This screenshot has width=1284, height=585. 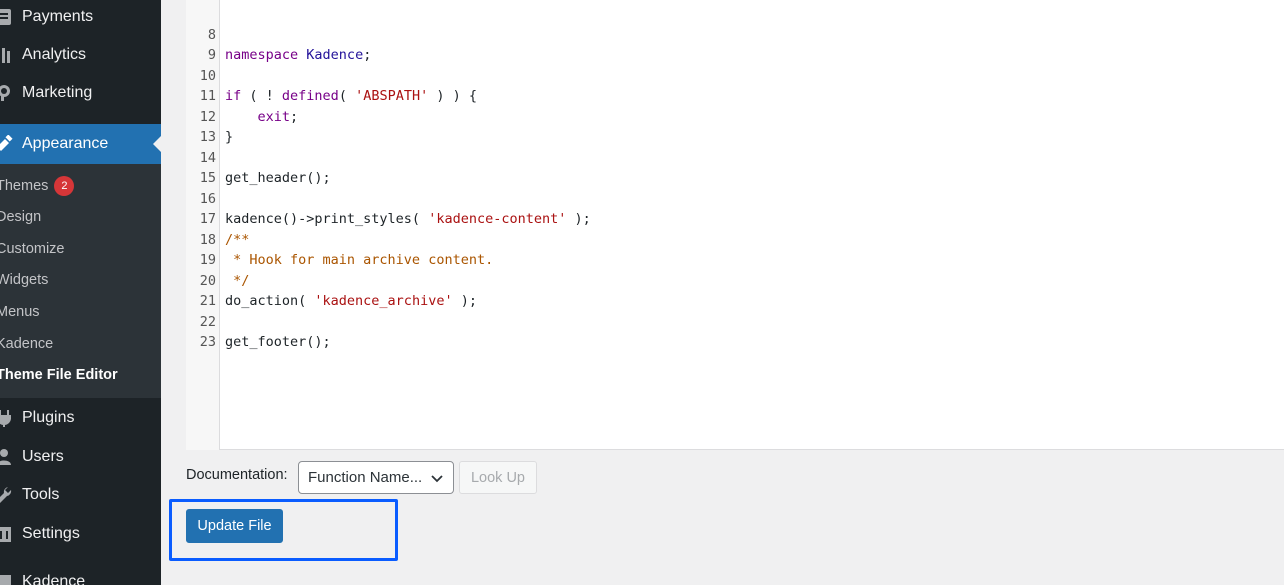 I want to click on analytics-icon, so click(x=7, y=55).